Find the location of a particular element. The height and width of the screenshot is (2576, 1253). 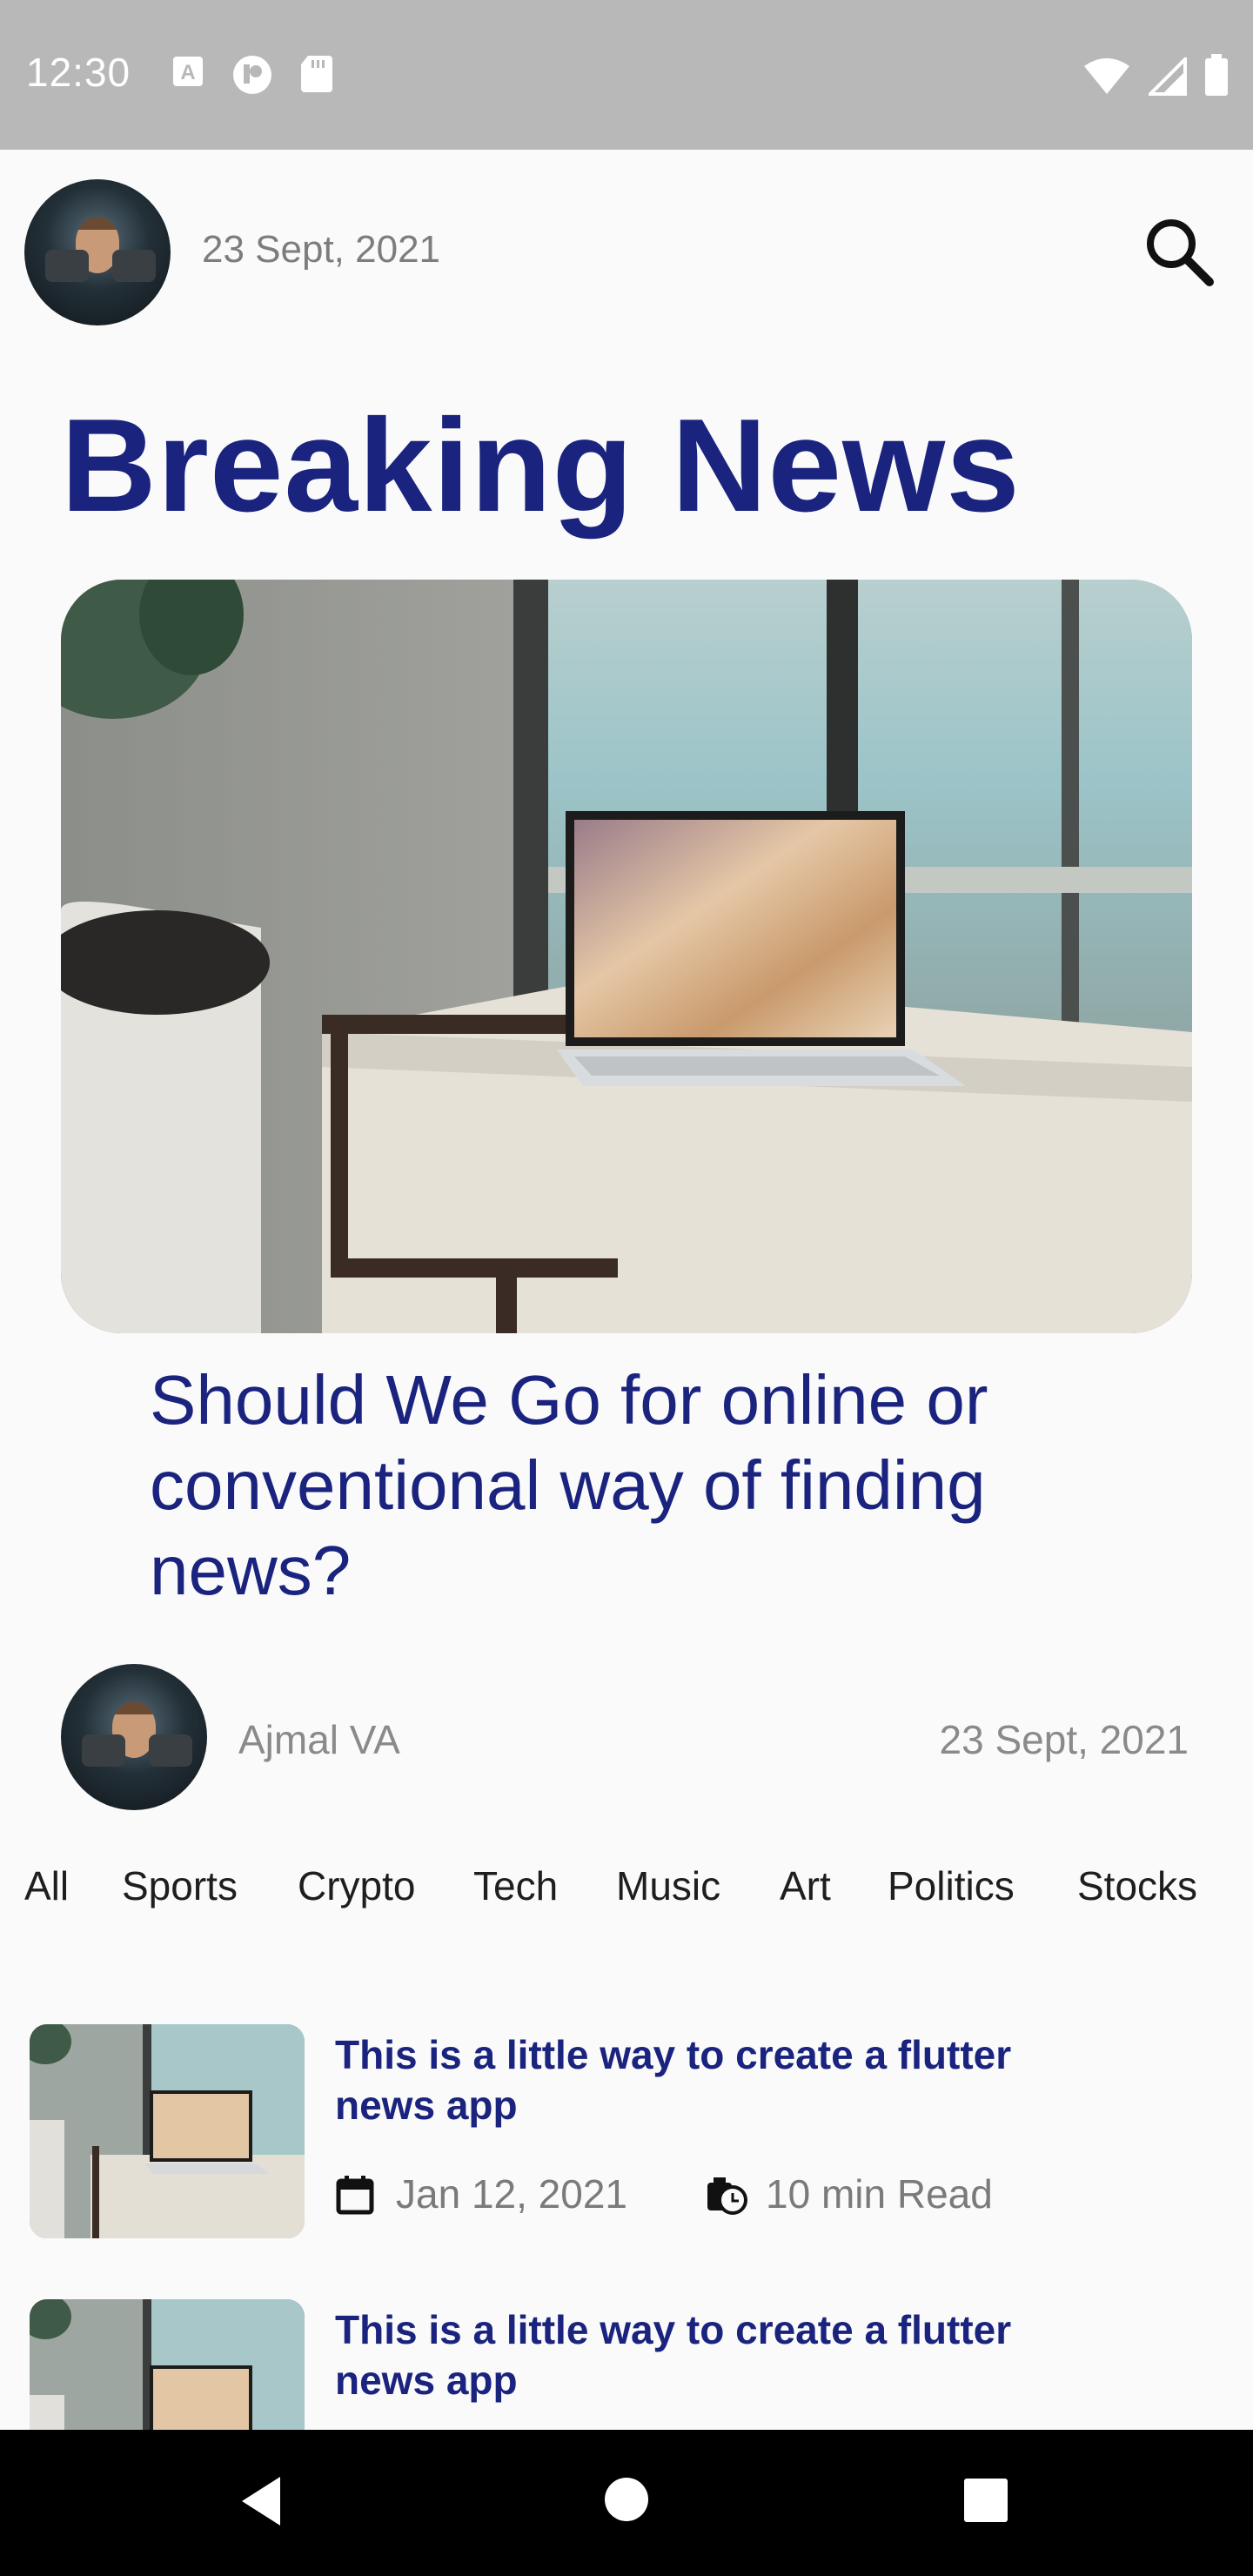

author-date: 23 Sept, 2021 is located at coordinates (1064, 1739).